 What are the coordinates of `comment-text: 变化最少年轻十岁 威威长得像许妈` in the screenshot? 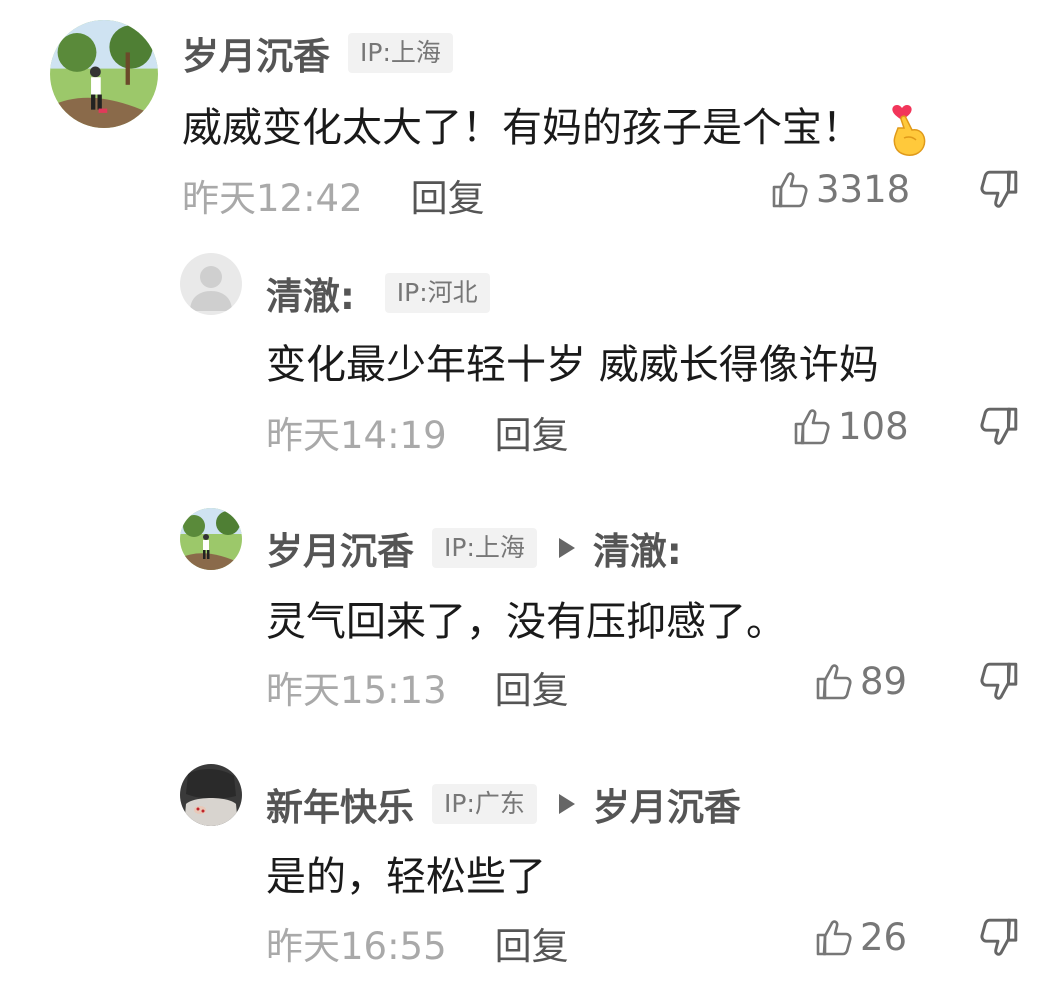 It's located at (572, 365).